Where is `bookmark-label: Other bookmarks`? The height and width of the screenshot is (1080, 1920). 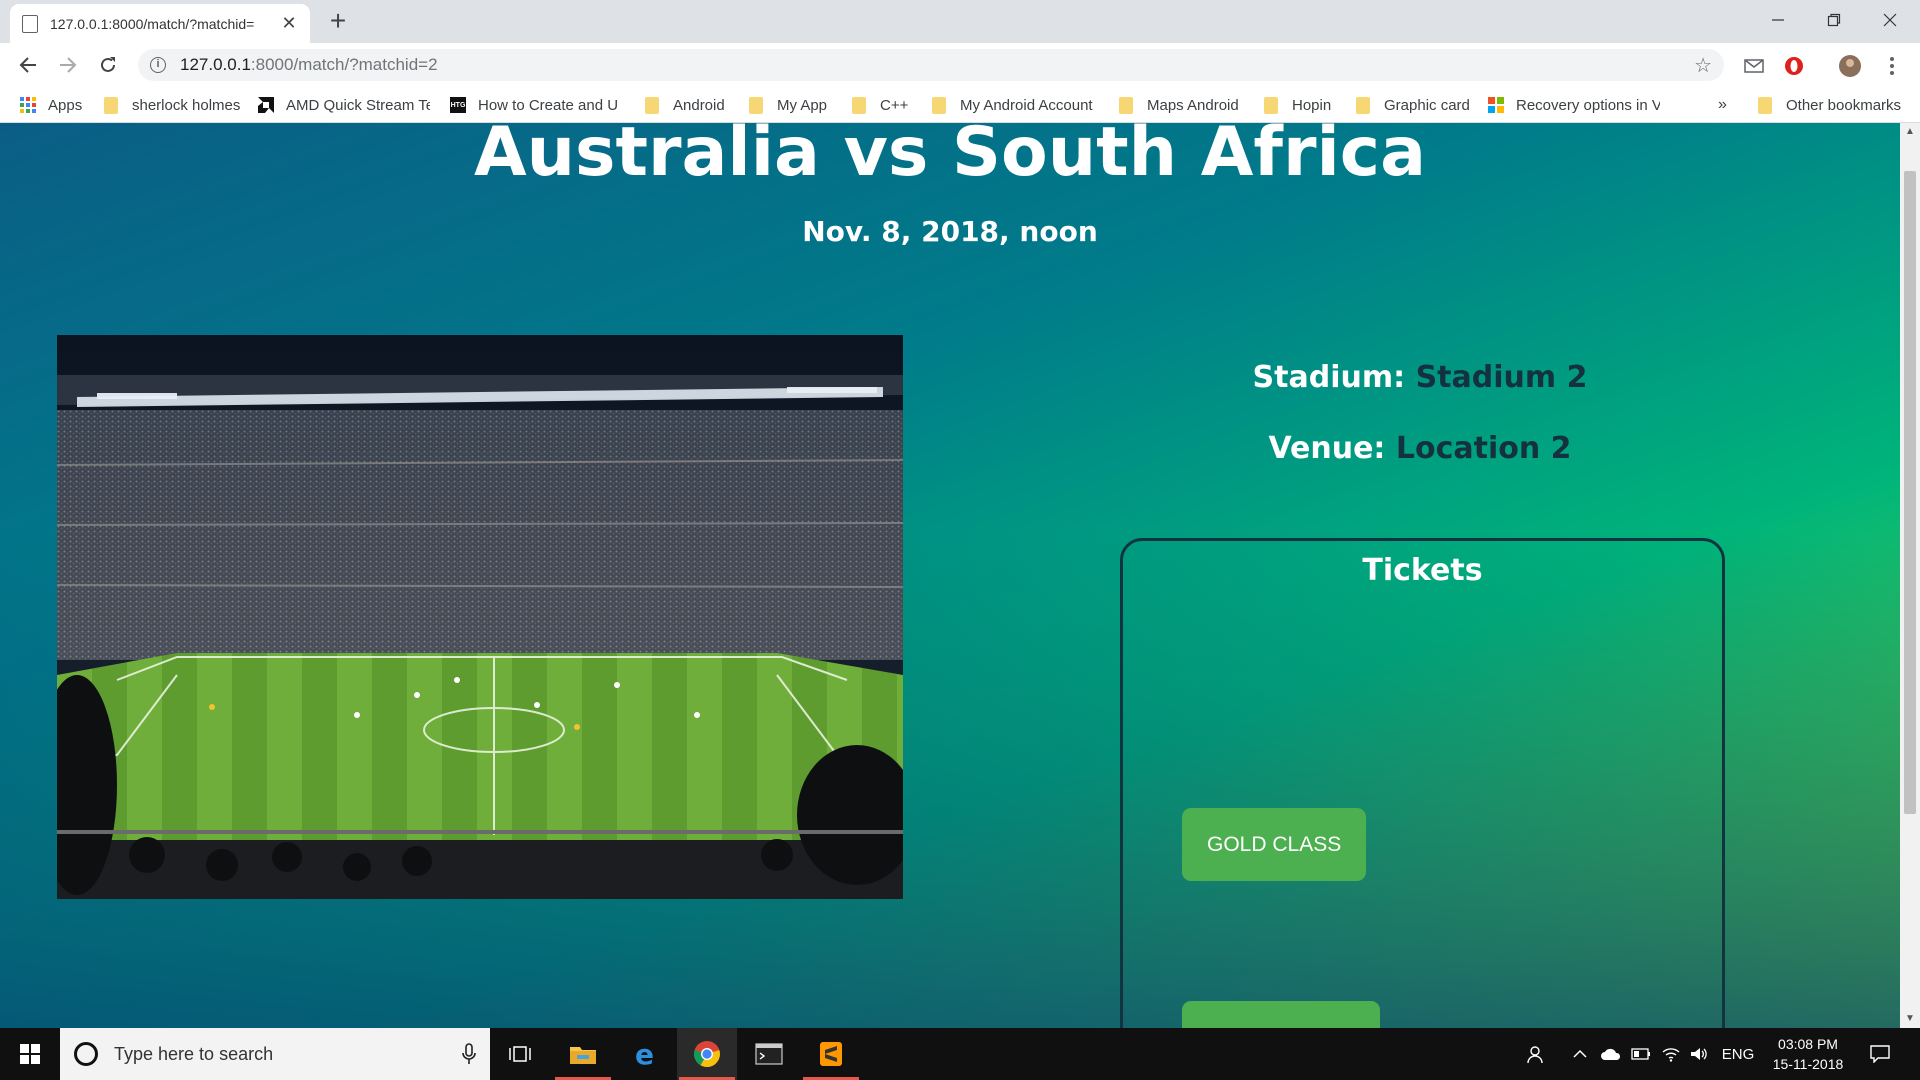
bookmark-label: Other bookmarks is located at coordinates (1844, 105).